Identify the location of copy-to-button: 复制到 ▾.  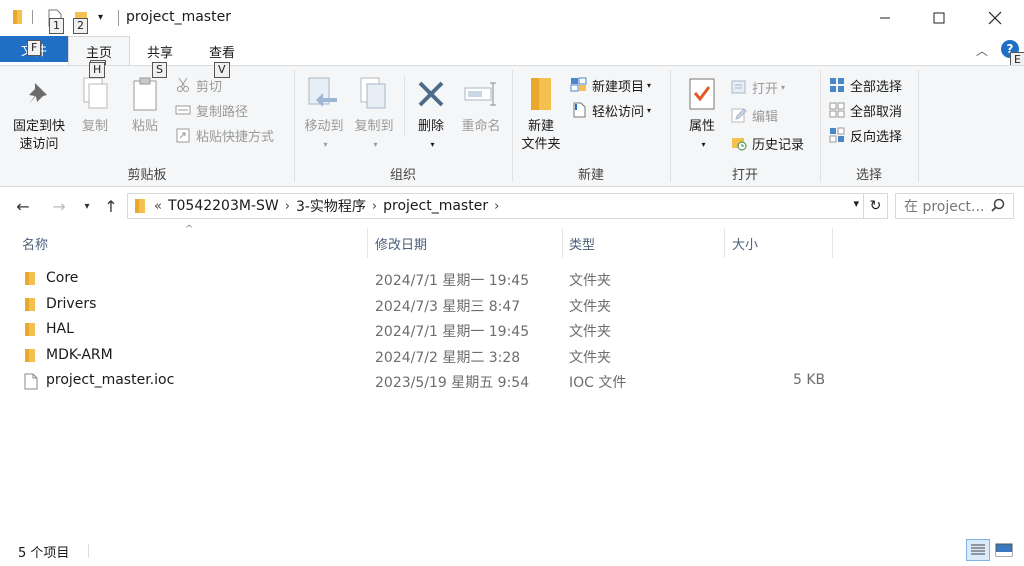
(374, 114).